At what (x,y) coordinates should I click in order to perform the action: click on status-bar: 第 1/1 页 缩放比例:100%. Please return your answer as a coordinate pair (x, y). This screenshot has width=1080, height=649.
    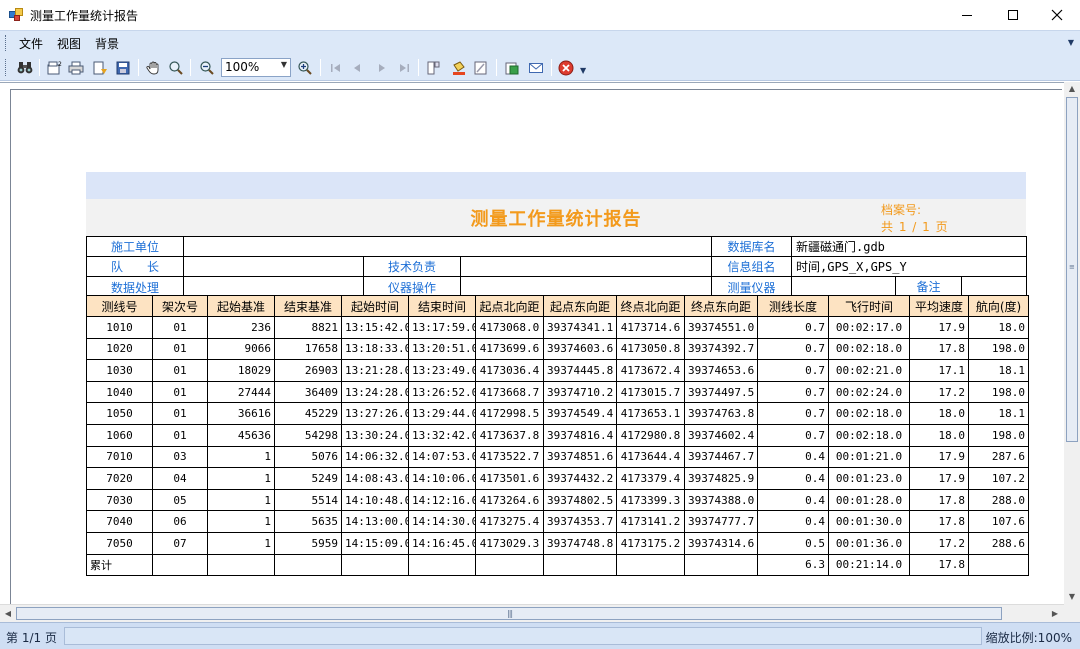
    Looking at the image, I should click on (540, 635).